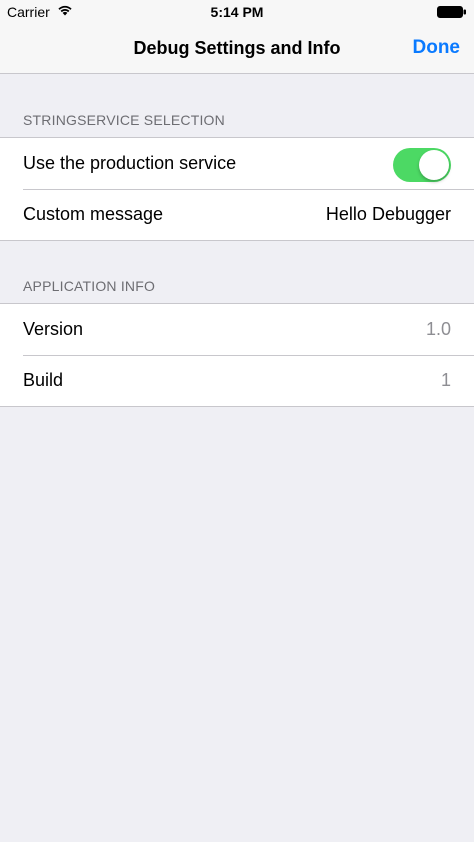  What do you see at coordinates (434, 165) in the screenshot?
I see `toggle-knob` at bounding box center [434, 165].